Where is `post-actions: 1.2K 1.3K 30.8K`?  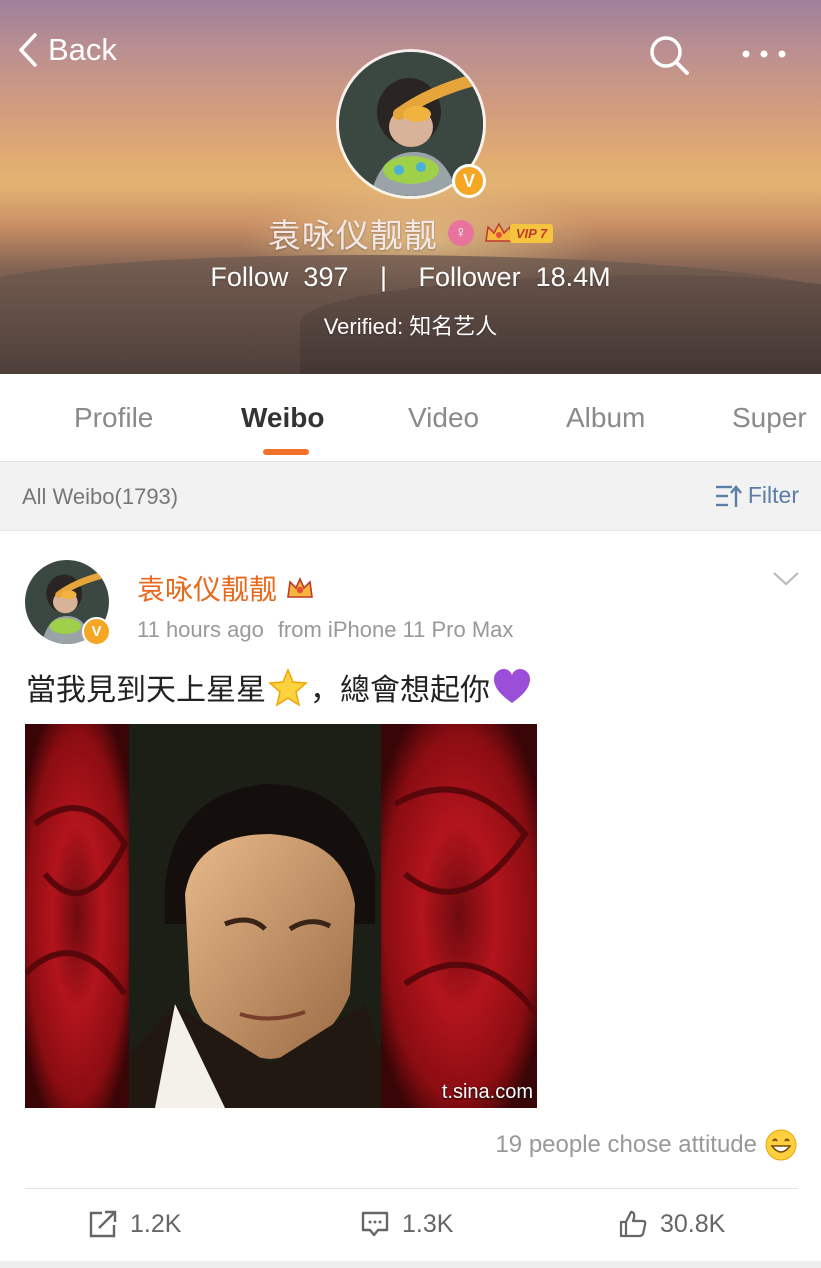
post-actions: 1.2K 1.3K 30.8K is located at coordinates (410, 1225).